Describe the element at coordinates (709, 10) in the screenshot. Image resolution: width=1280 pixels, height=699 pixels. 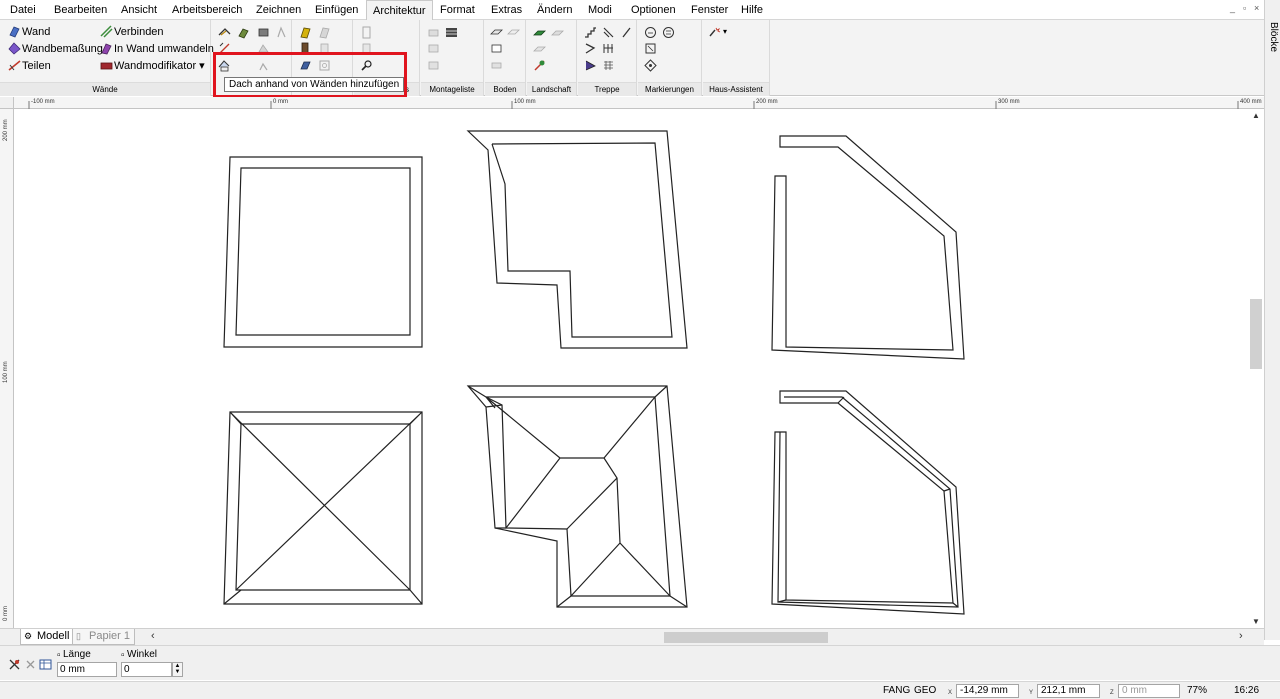
I see `menu-fenster: Fenster` at that location.